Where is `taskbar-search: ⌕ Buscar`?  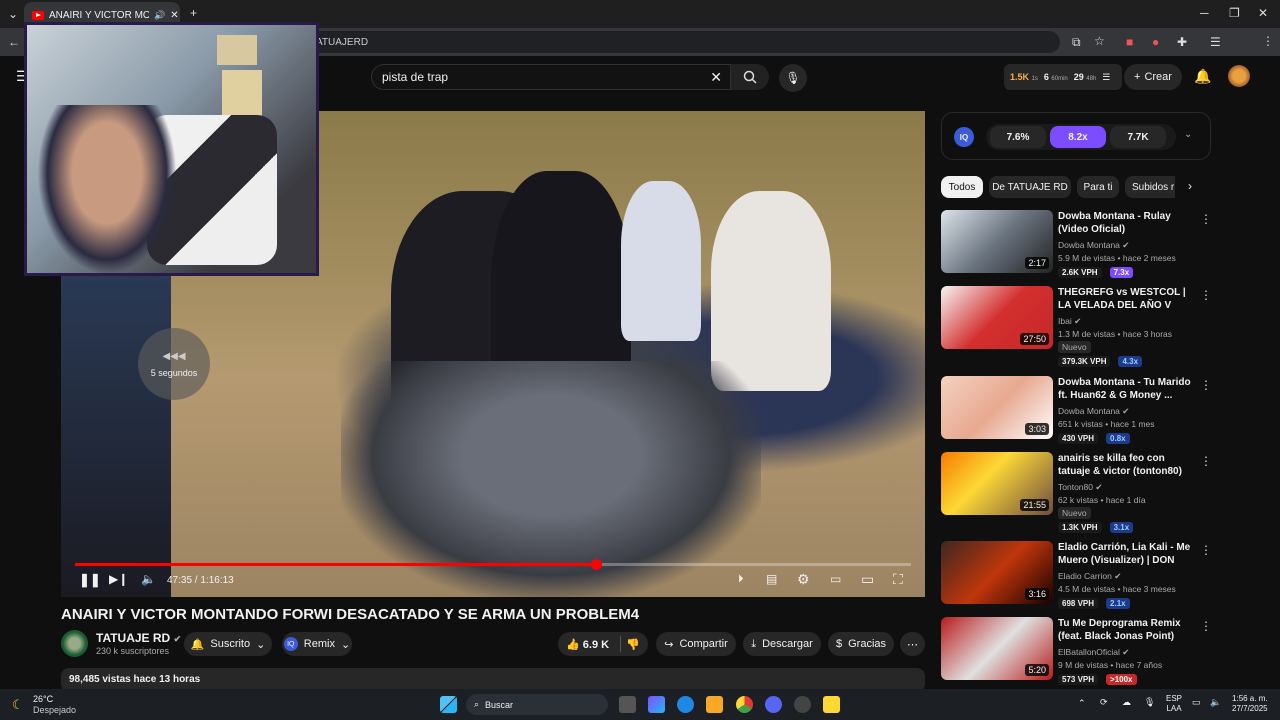 taskbar-search: ⌕ Buscar is located at coordinates (537, 704).